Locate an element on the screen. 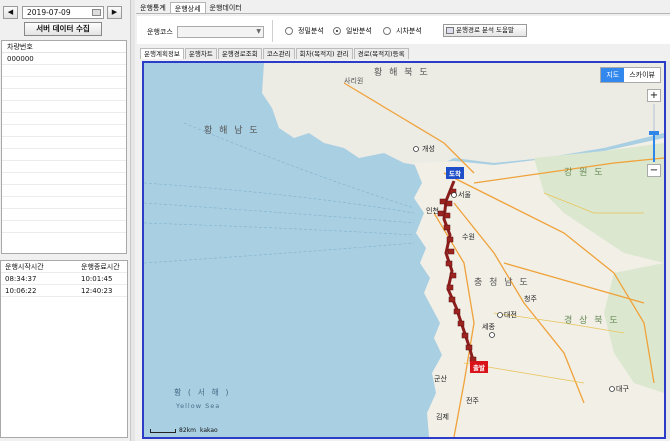 The width and height of the screenshot is (670, 441). svg-text: 전주 is located at coordinates (472, 400).